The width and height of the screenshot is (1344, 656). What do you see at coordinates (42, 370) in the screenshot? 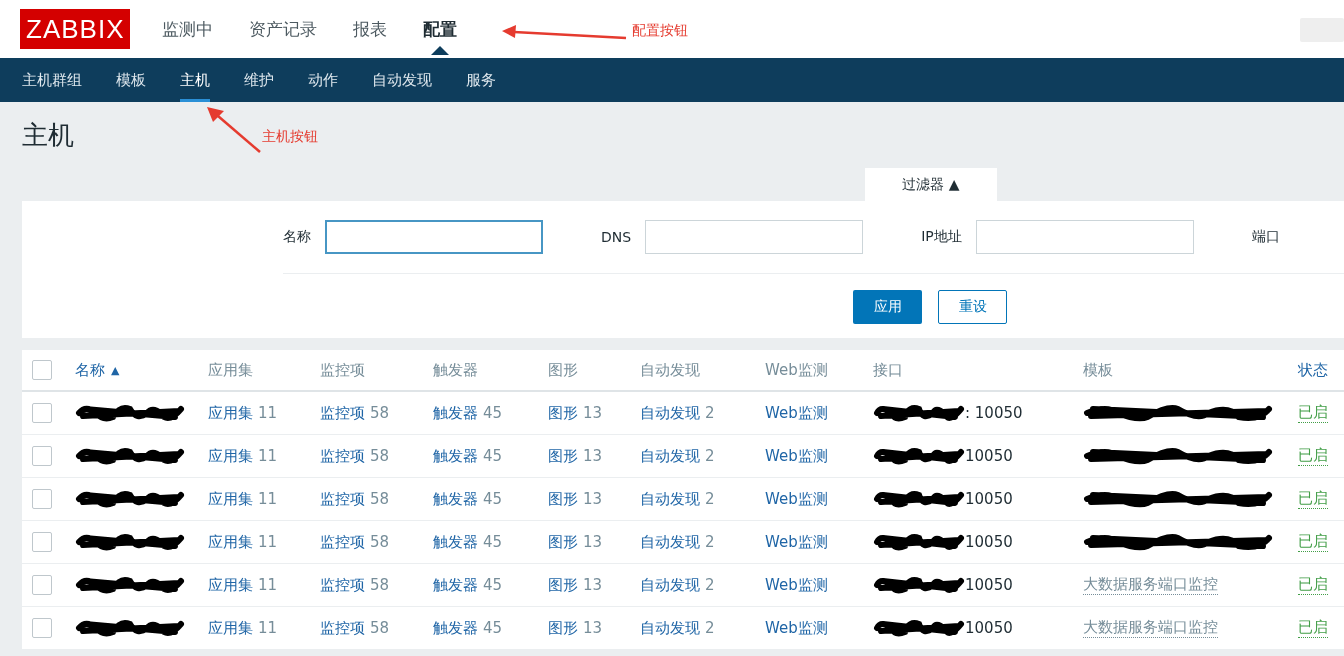
I see `select-all-checkbox` at bounding box center [42, 370].